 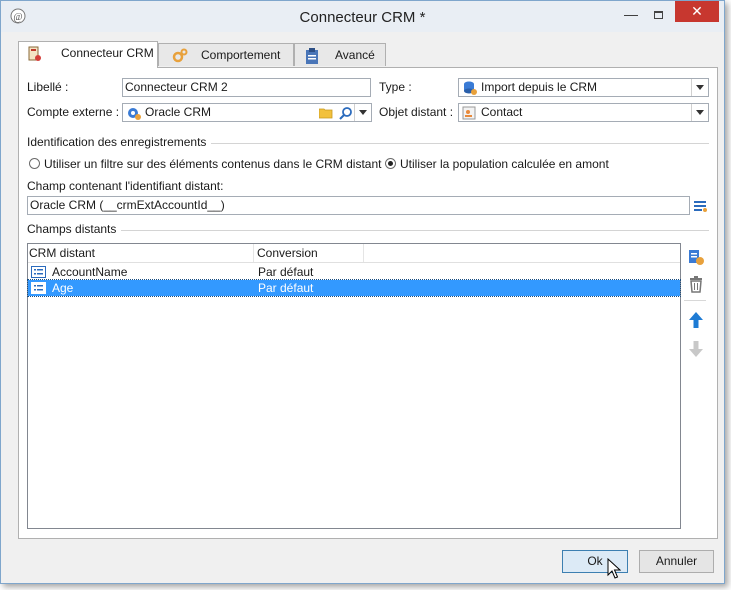 What do you see at coordinates (326, 113) in the screenshot?
I see `folder-icon` at bounding box center [326, 113].